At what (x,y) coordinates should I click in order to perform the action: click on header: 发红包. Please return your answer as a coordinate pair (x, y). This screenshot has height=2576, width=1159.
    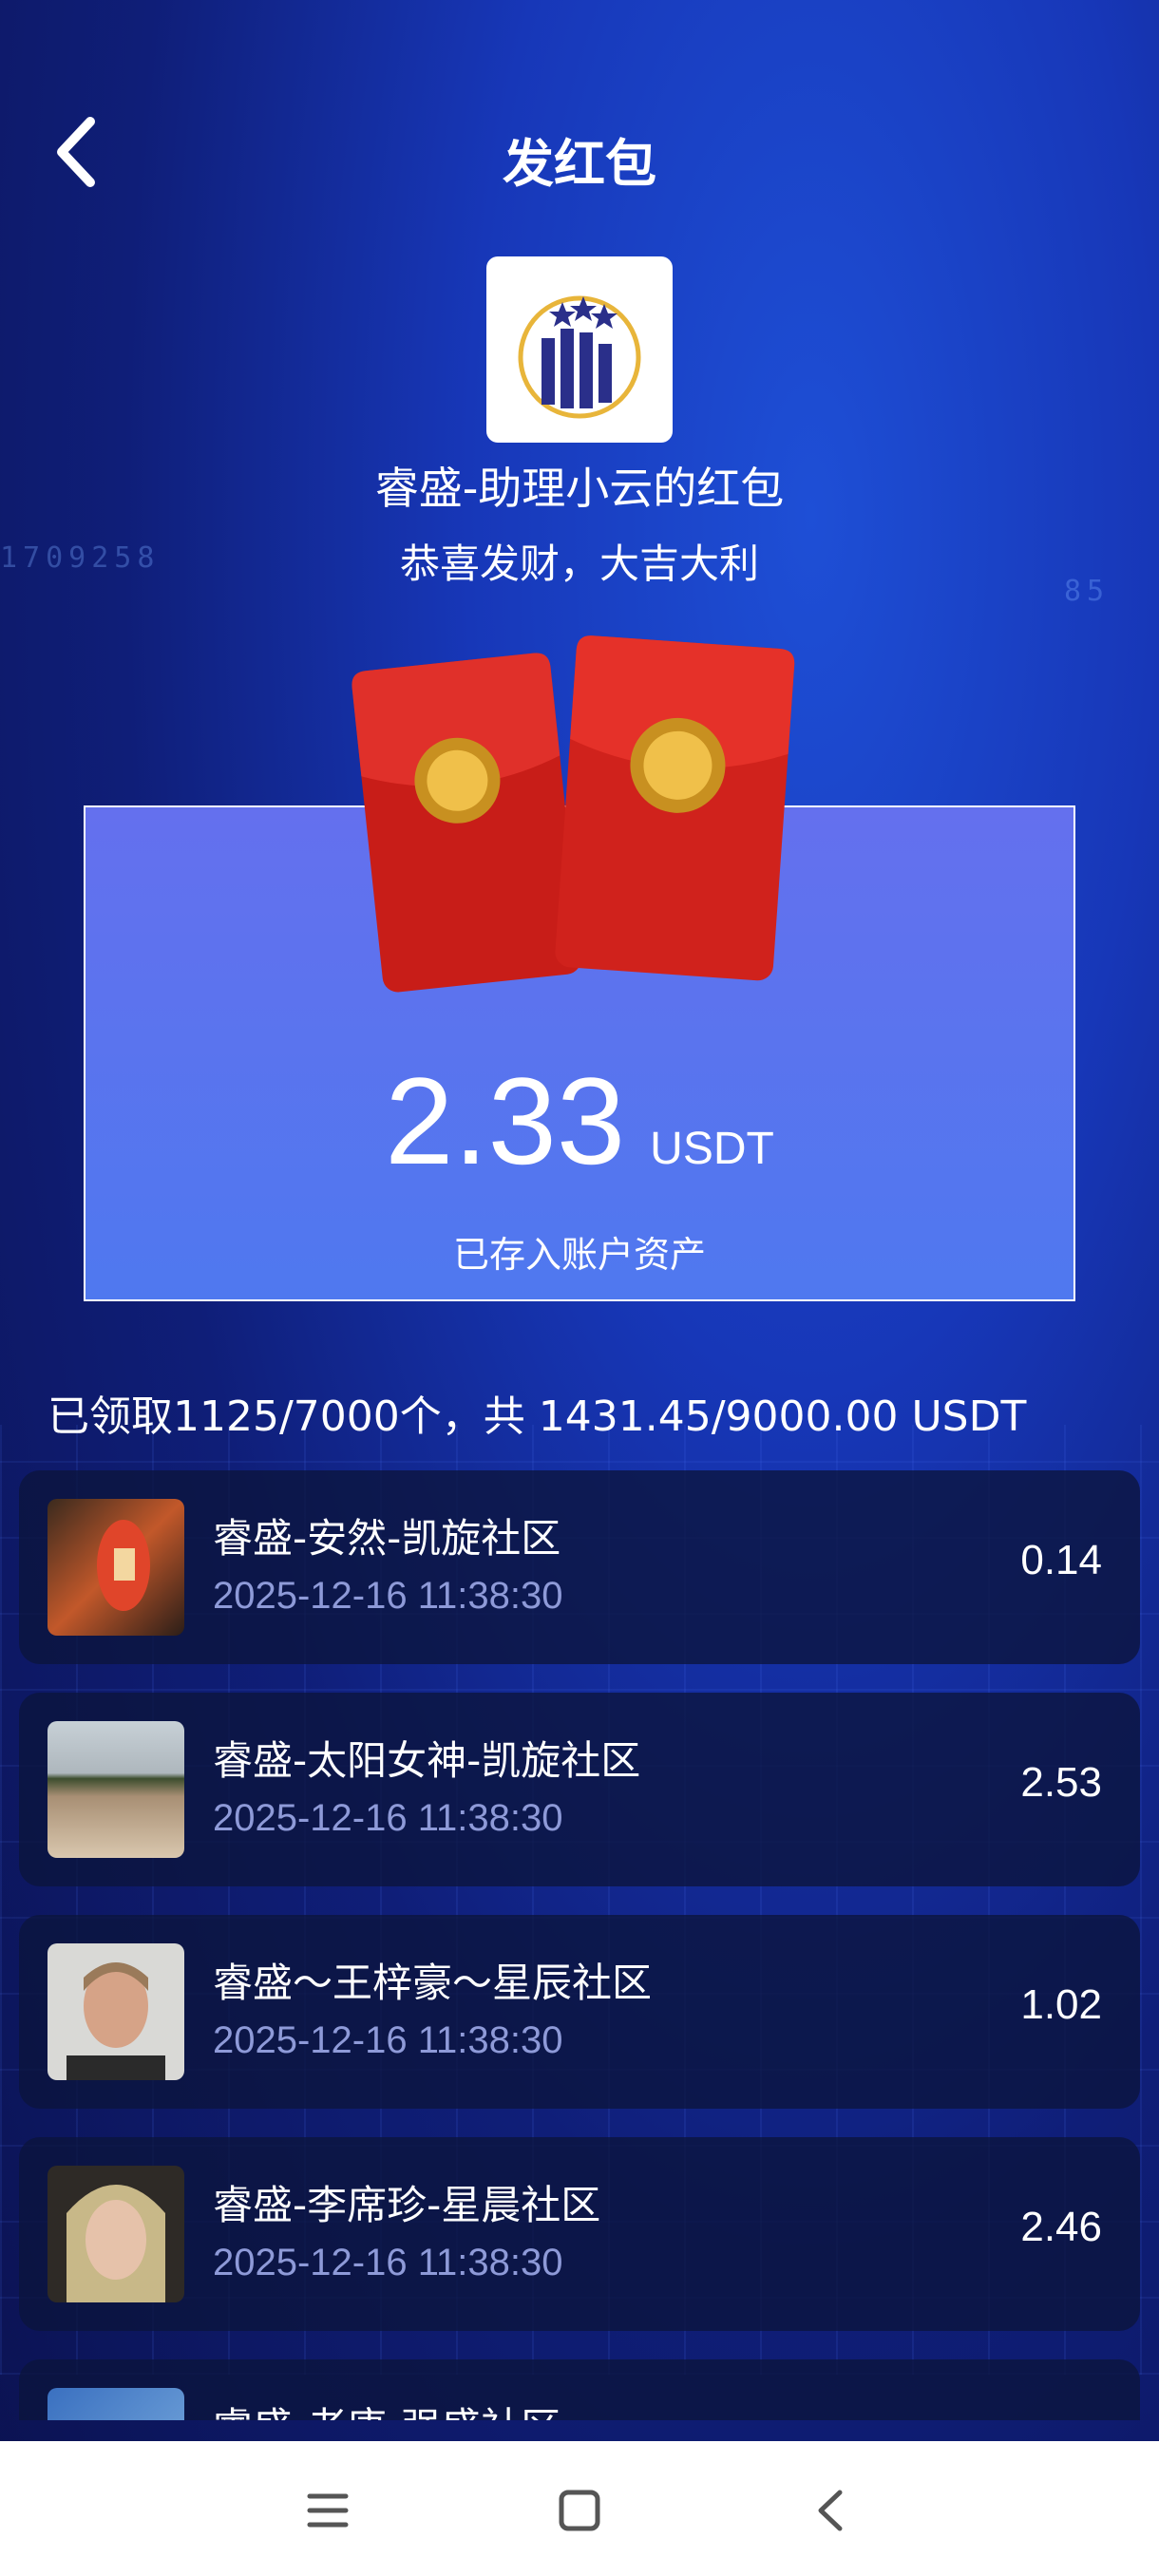
    Looking at the image, I should click on (579, 151).